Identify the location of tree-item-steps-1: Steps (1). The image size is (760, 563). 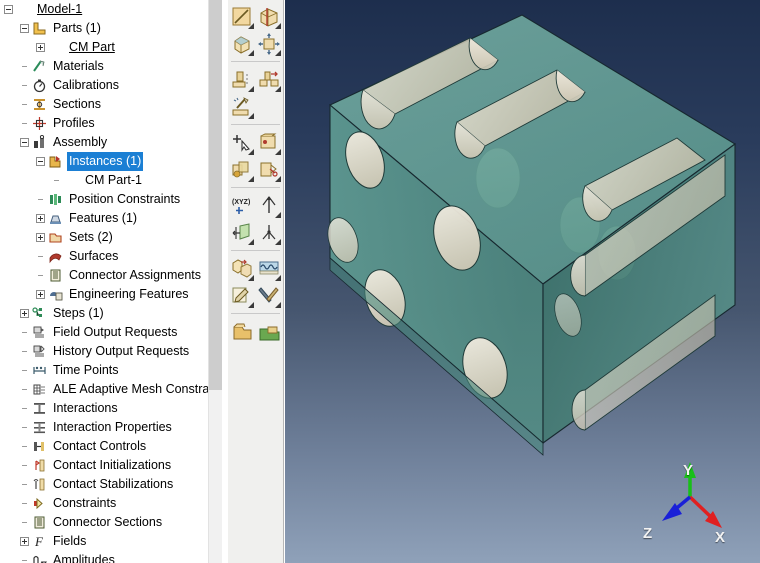
(104, 313).